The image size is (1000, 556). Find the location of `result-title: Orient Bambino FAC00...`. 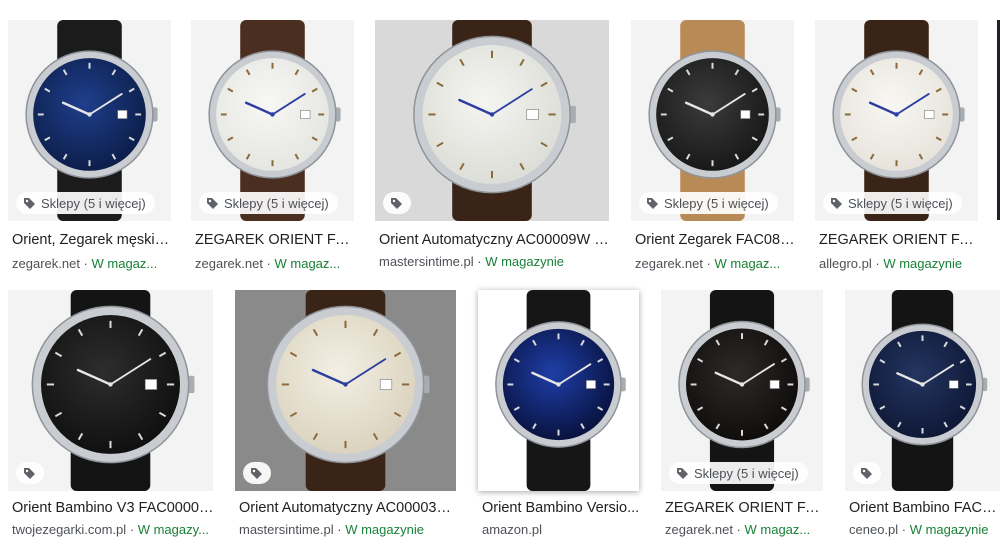

result-title: Orient Bambino FAC00... is located at coordinates (924, 508).